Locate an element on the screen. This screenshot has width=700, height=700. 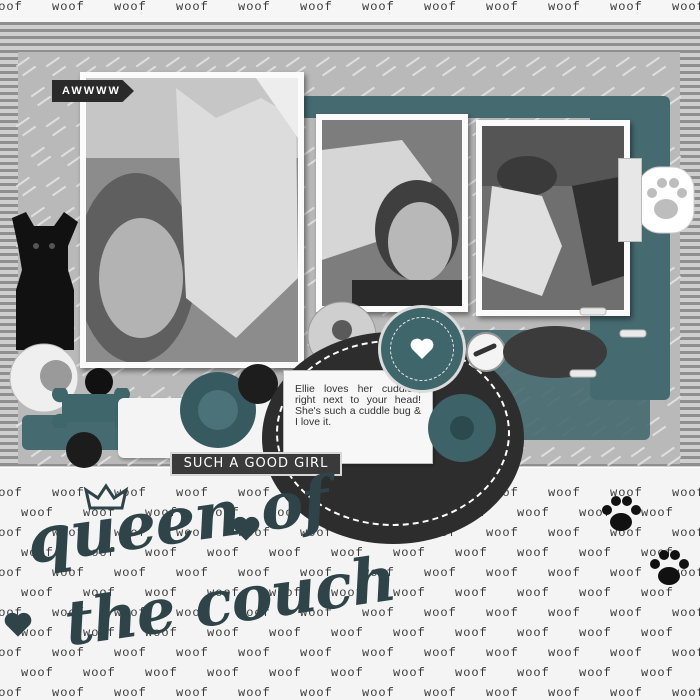
photo-dog-sleeping is located at coordinates (553, 218).